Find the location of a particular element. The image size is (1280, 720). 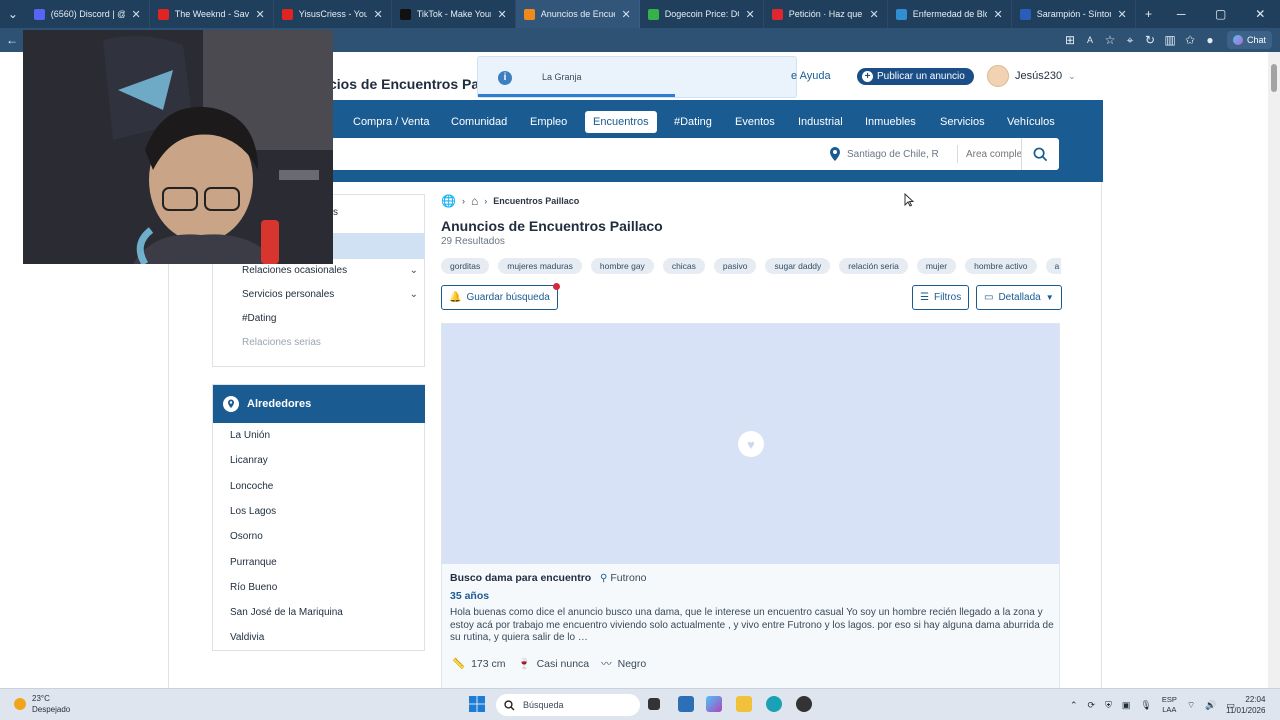

tag-chip: relación seria is located at coordinates (873, 266).